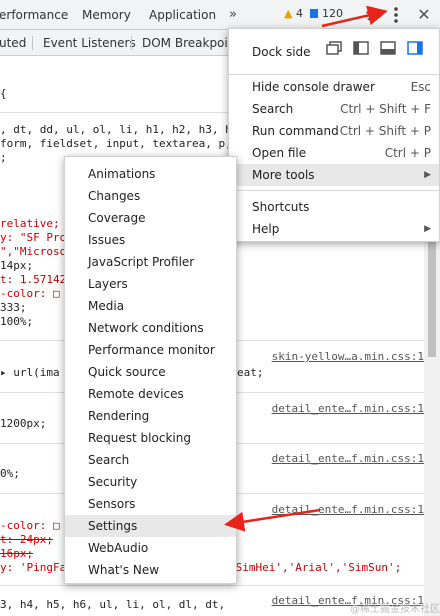  What do you see at coordinates (3, 93) in the screenshot?
I see `code-line: {` at bounding box center [3, 93].